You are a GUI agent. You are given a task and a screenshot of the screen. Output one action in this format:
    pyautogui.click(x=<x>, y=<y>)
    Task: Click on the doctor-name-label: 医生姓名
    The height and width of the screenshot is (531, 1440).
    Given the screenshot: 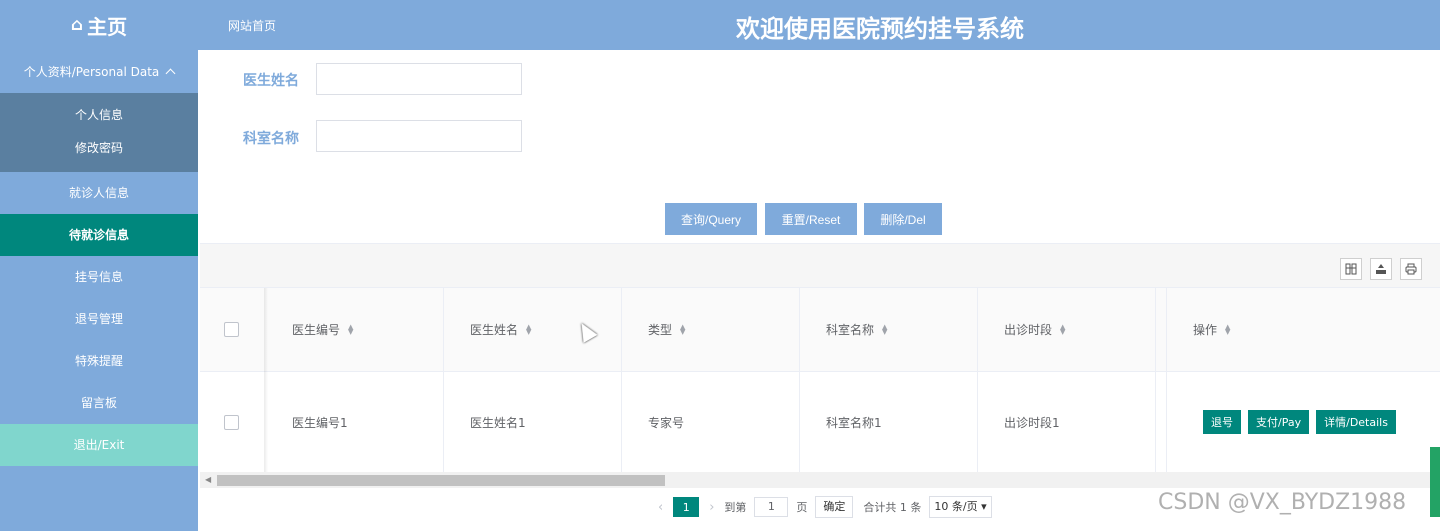 What is the action you would take?
    pyautogui.click(x=271, y=81)
    